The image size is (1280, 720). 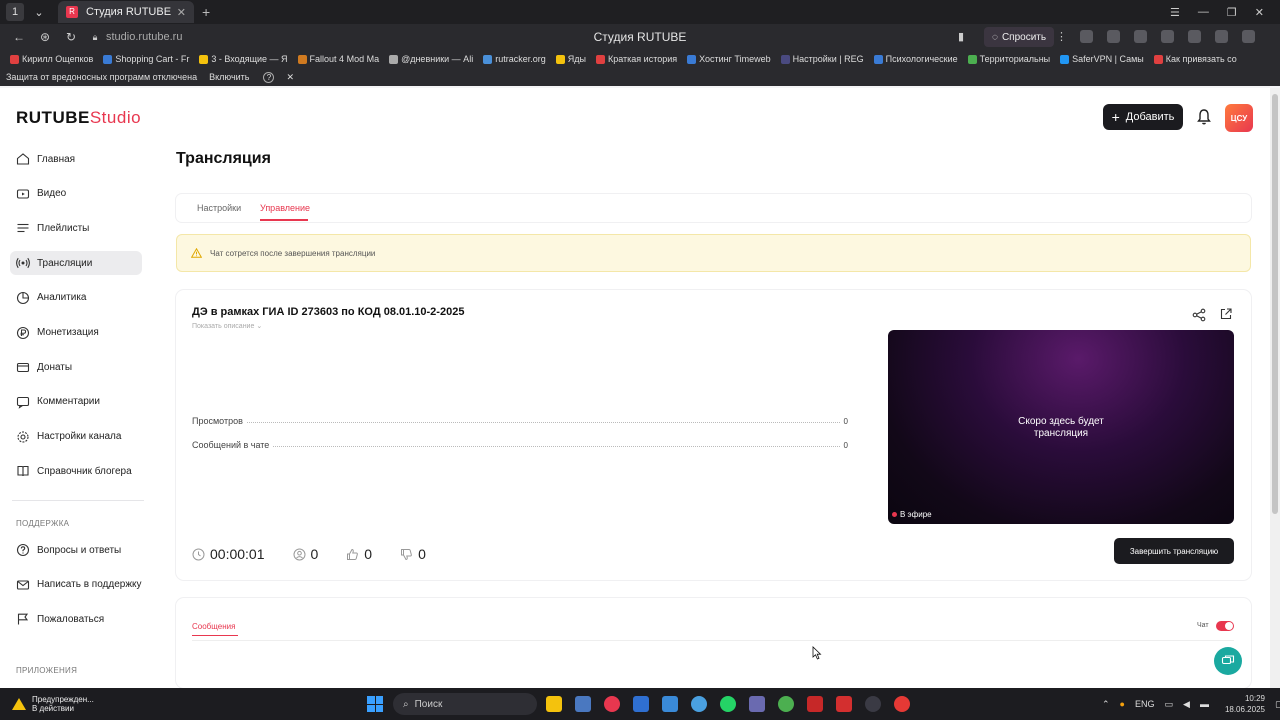 What do you see at coordinates (53, 704) in the screenshot?
I see `security-notice: Предупрежден... В действии` at bounding box center [53, 704].